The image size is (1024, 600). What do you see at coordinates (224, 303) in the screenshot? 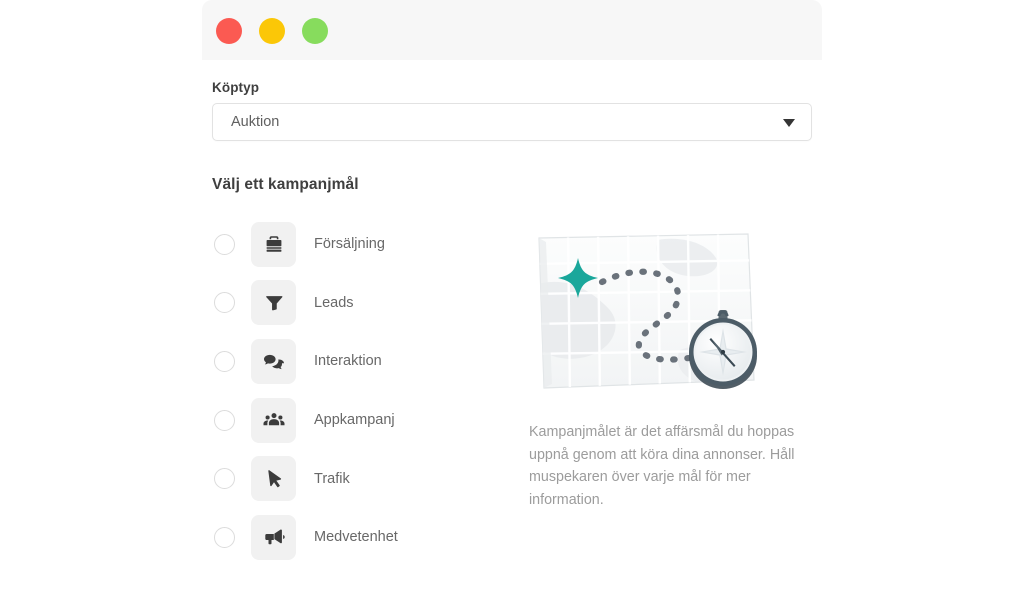
I see `radio-leads` at bounding box center [224, 303].